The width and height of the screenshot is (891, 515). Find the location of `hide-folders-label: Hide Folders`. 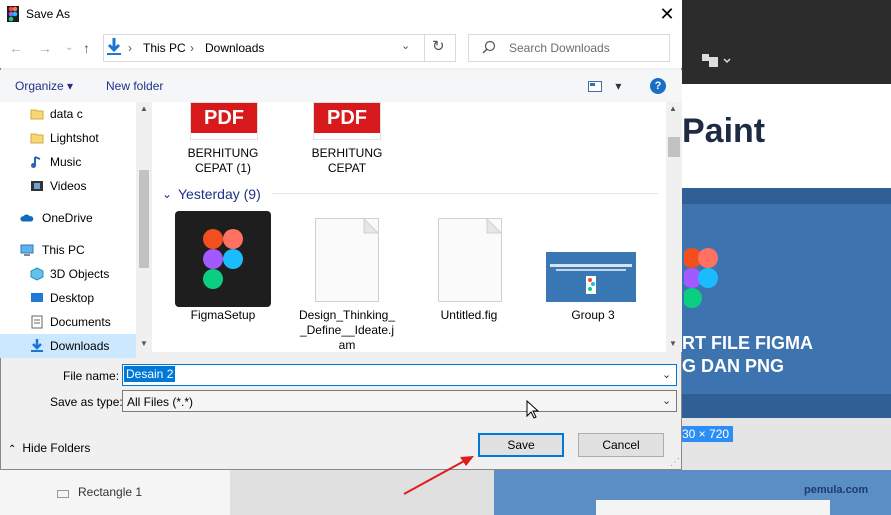

hide-folders-label: Hide Folders is located at coordinates (56, 448).